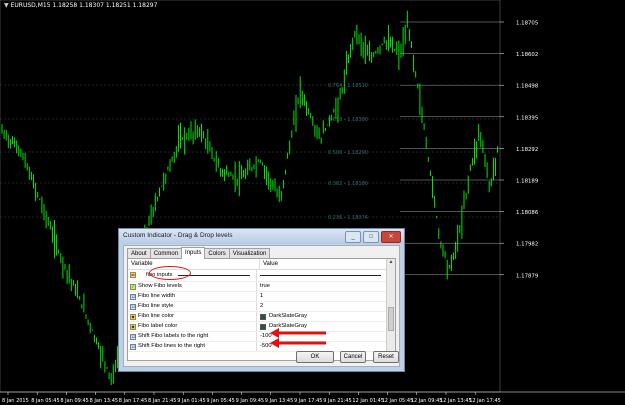  Describe the element at coordinates (193, 264) in the screenshot. I see `column-variable: Variable` at that location.